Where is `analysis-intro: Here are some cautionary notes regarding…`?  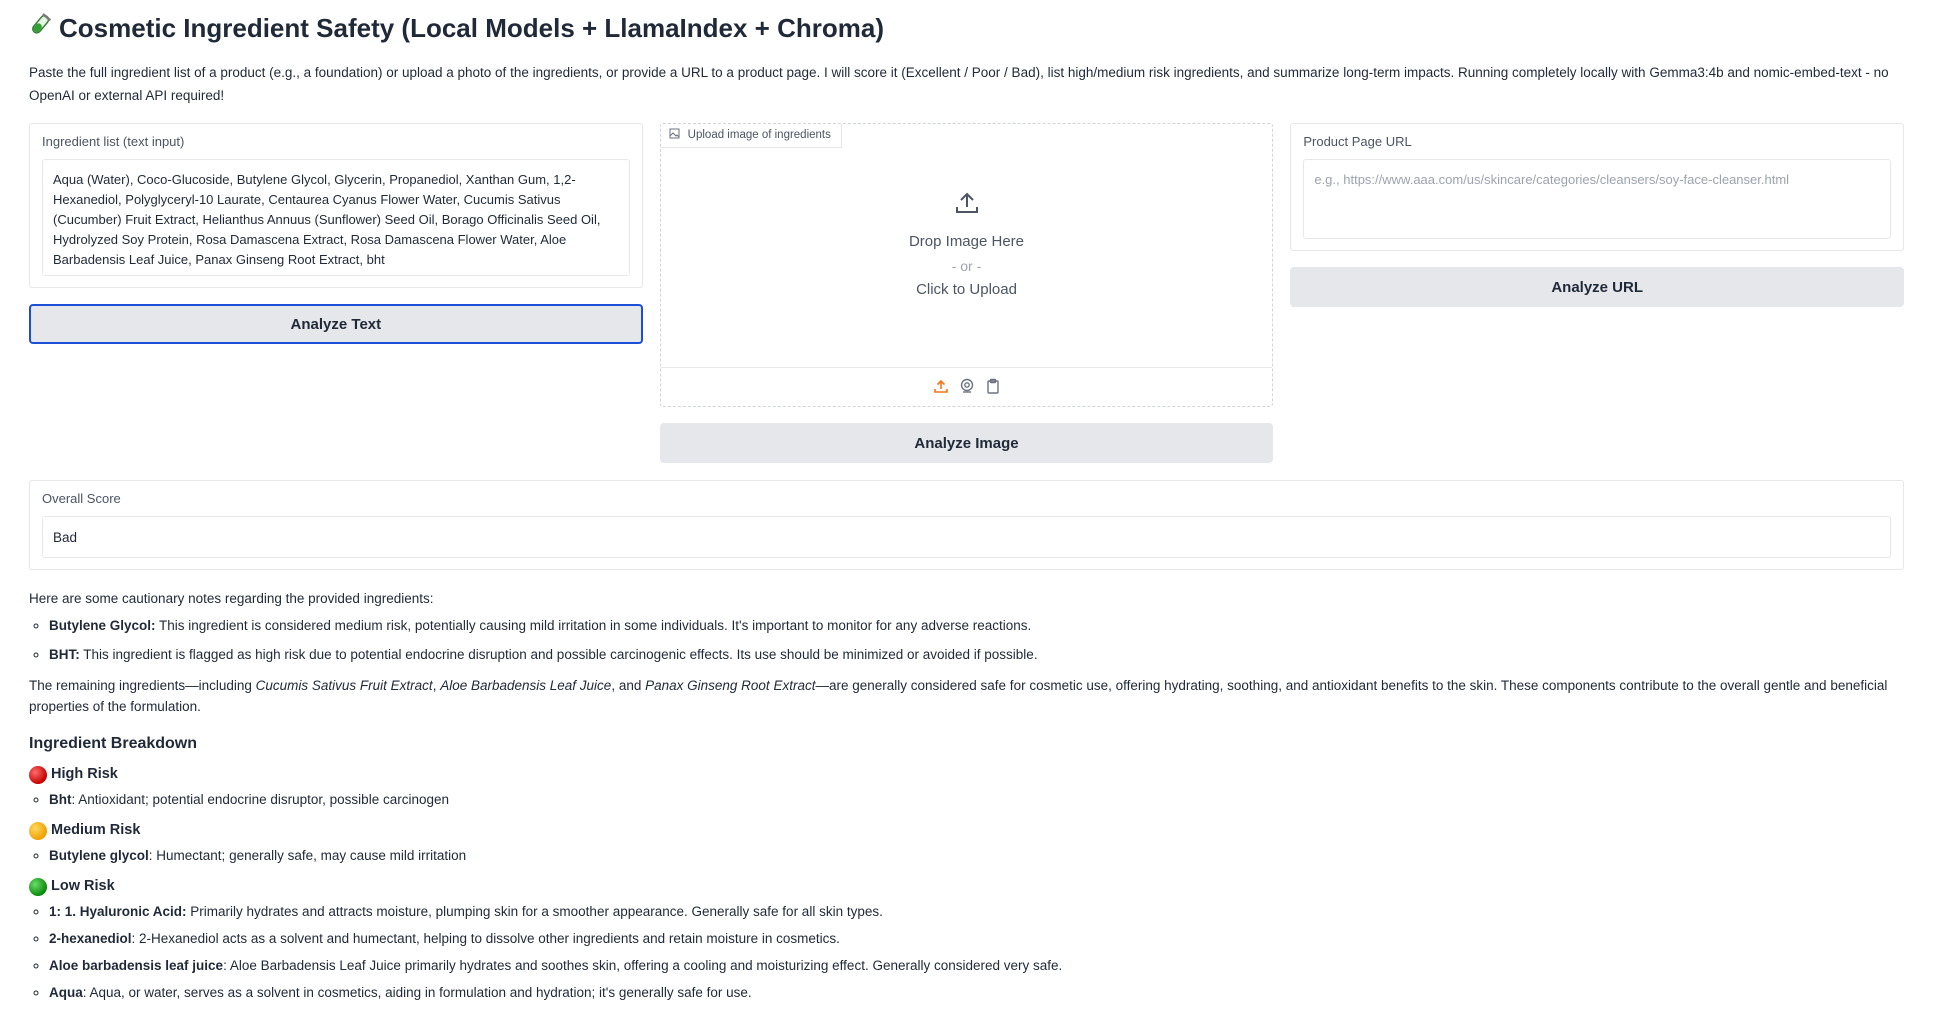 analysis-intro: Here are some cautionary notes regarding… is located at coordinates (231, 598).